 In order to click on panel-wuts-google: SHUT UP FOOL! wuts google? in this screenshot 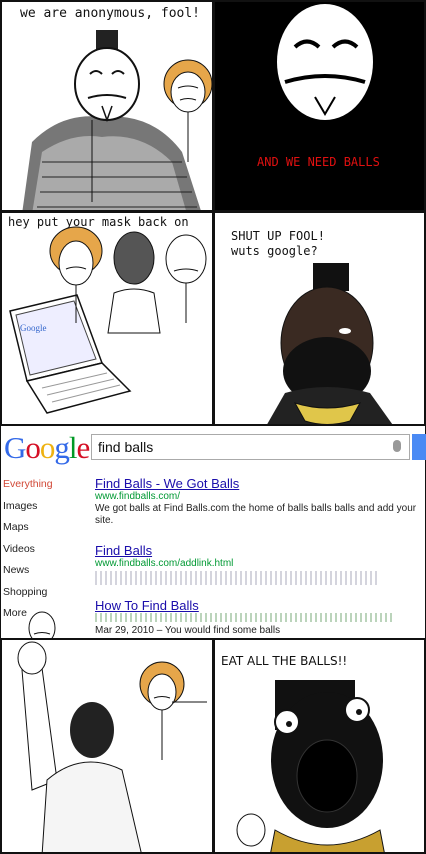, I will do `click(319, 318)`.